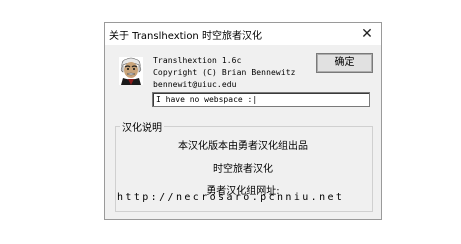  I want to click on localization-url: http://necrosaro.pcnniu.net, so click(231, 197).